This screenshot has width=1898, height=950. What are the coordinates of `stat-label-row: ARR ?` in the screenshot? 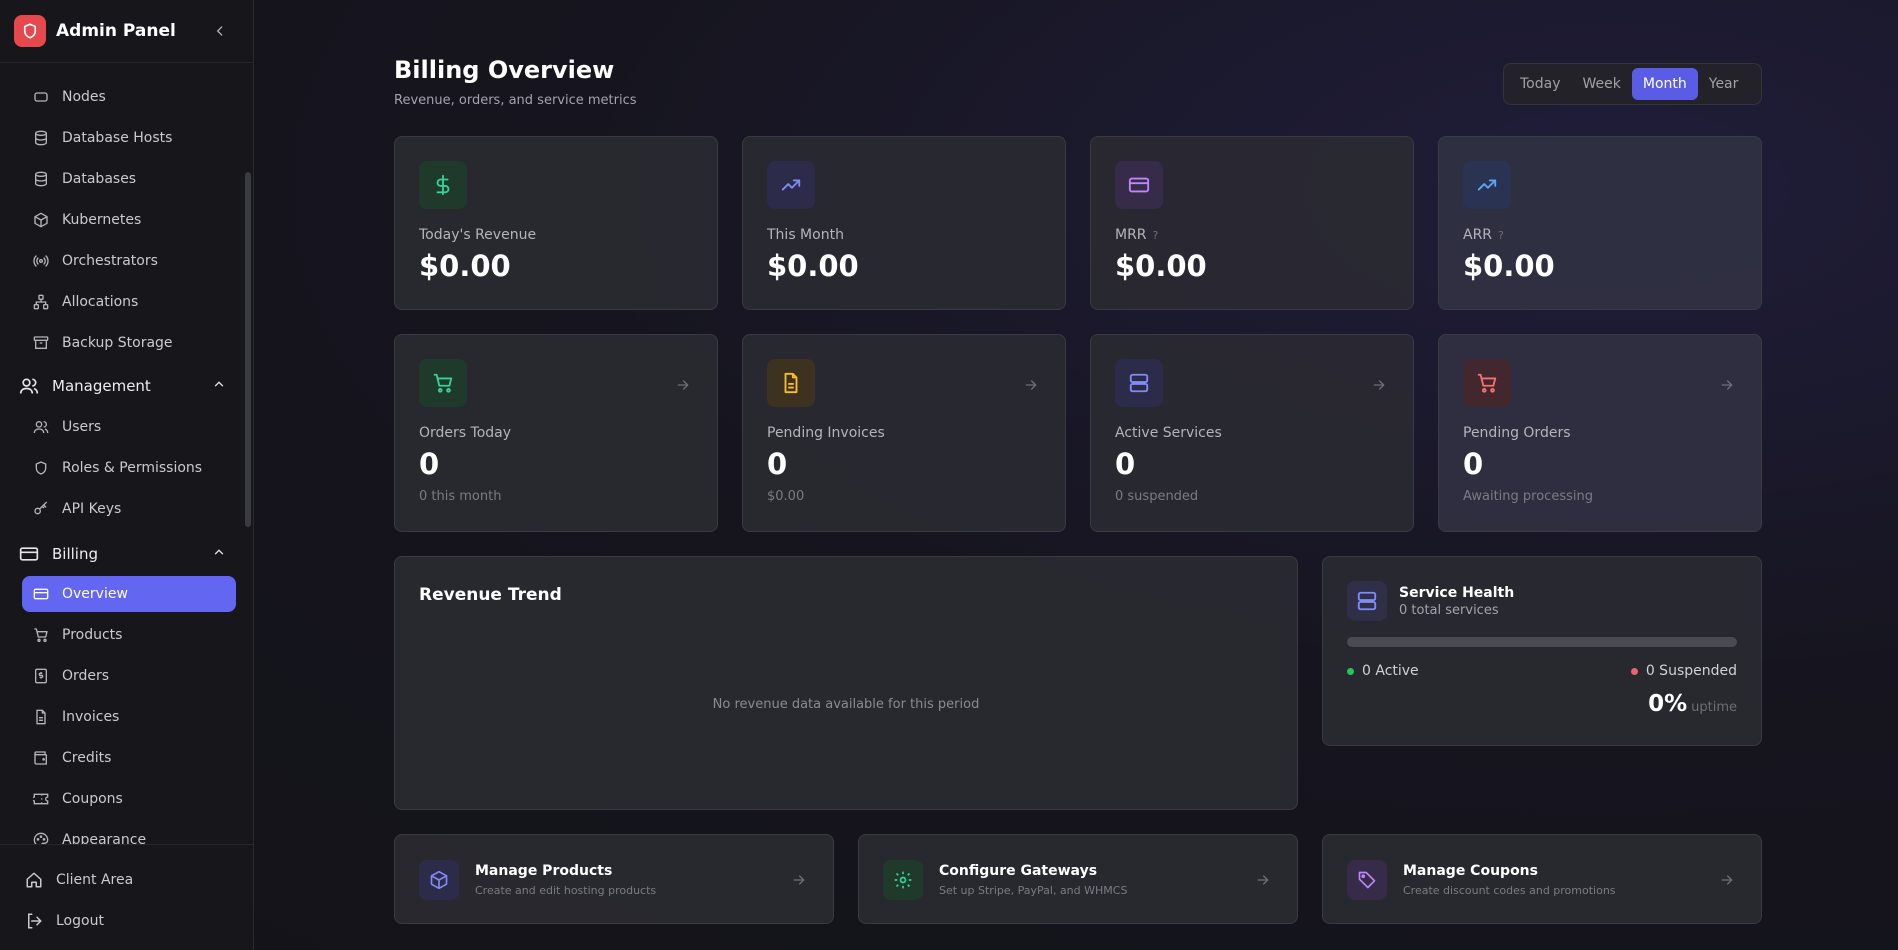 It's located at (1483, 235).